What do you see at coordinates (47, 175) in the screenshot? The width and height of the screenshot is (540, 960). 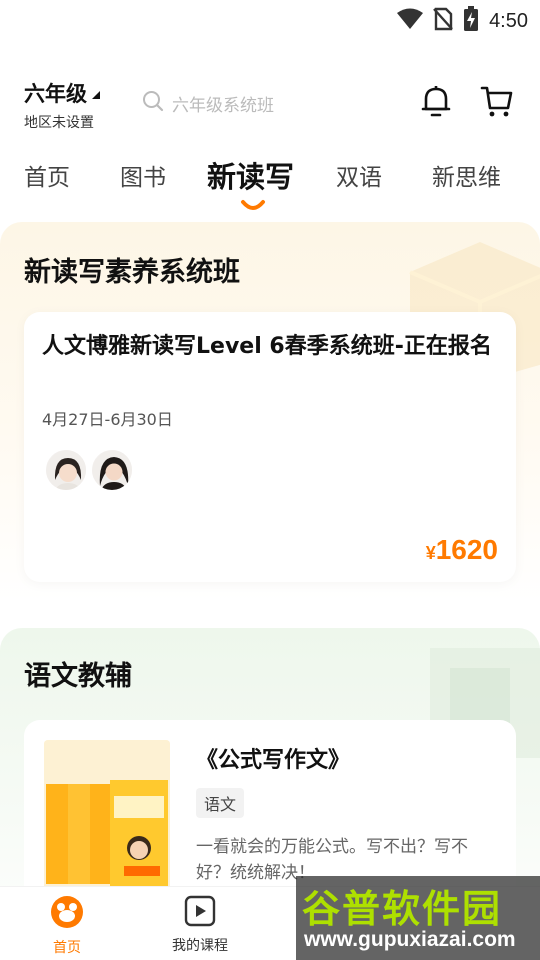 I see `tab-home: 首页` at bounding box center [47, 175].